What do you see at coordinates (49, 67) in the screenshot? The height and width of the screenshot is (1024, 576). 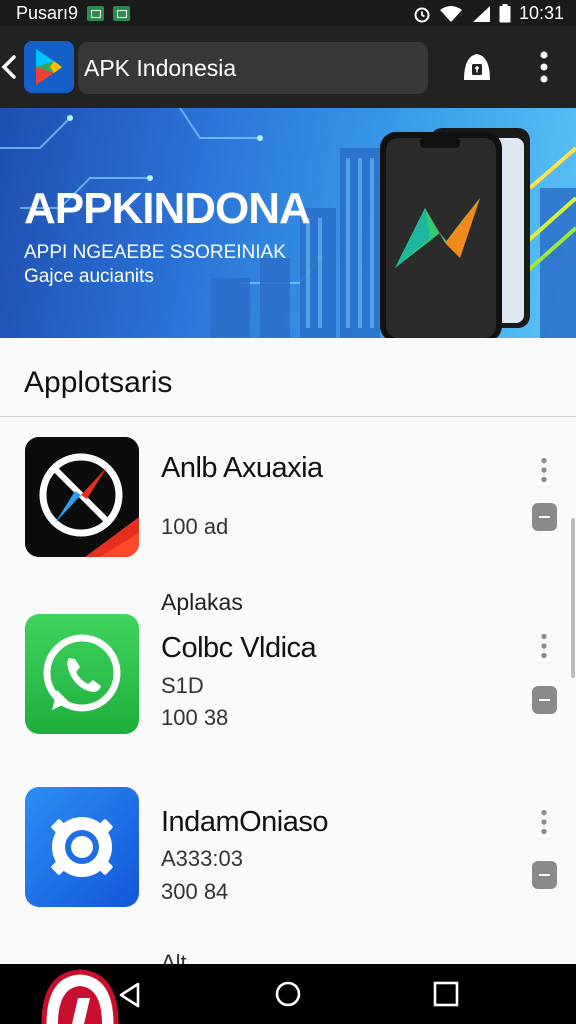 I see `play-store-logo` at bounding box center [49, 67].